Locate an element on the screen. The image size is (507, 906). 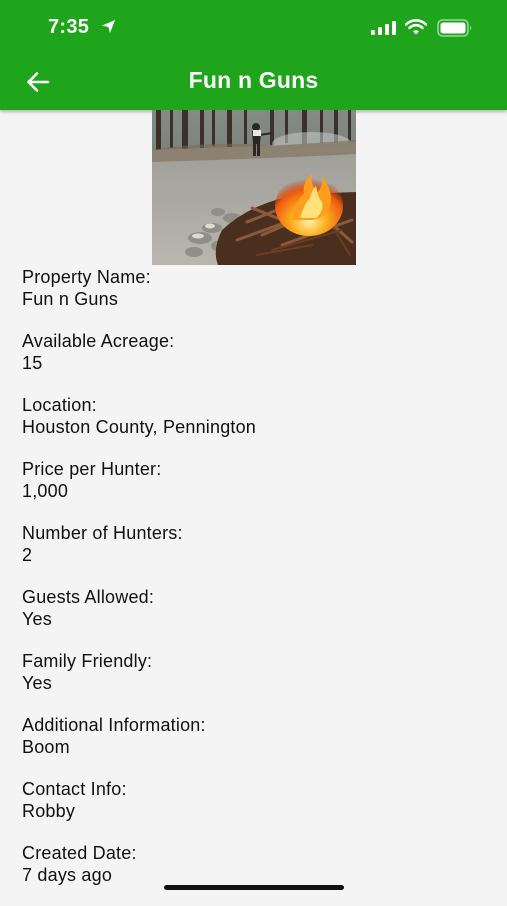
field-created-date: Created Date: 7 days ago is located at coordinates (252, 874).